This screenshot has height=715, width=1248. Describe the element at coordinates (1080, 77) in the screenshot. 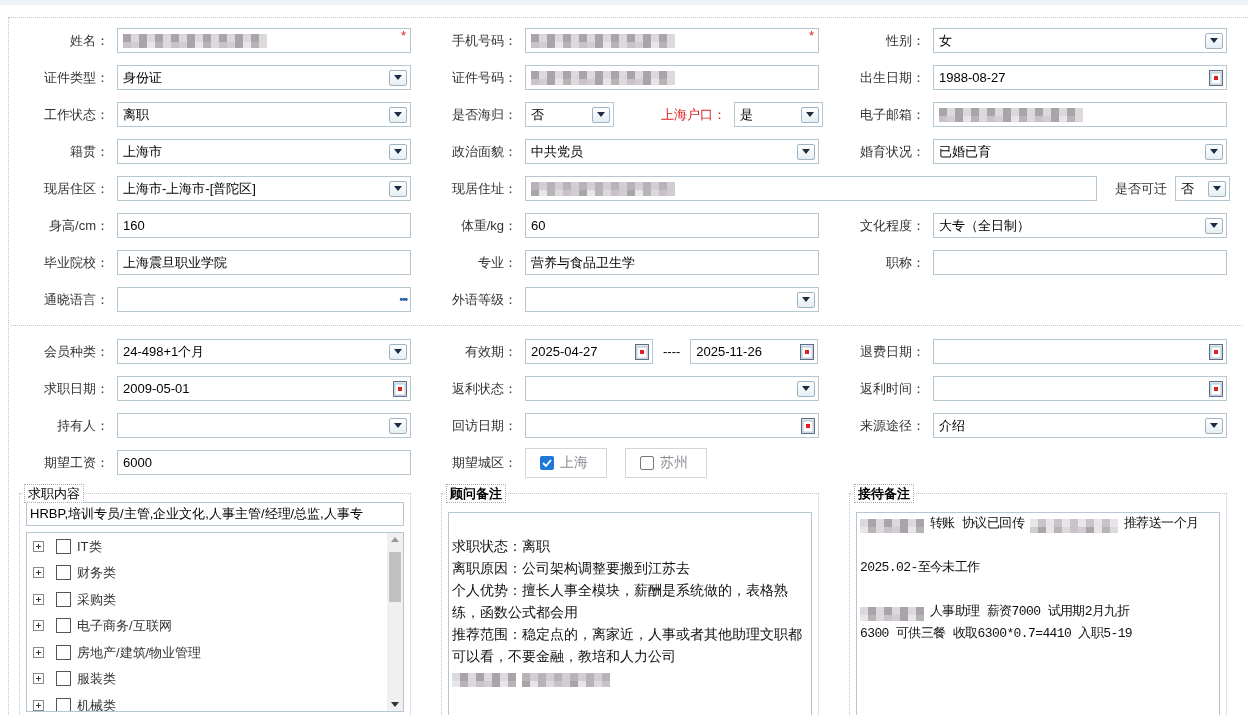

I see `date-field: 1988-08-27` at that location.